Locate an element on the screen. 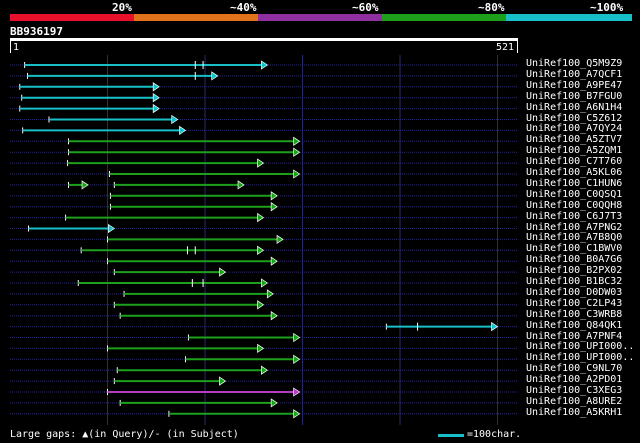 The width and height of the screenshot is (640, 443). hit-label: UniRef100_C3XEG3 is located at coordinates (574, 391).